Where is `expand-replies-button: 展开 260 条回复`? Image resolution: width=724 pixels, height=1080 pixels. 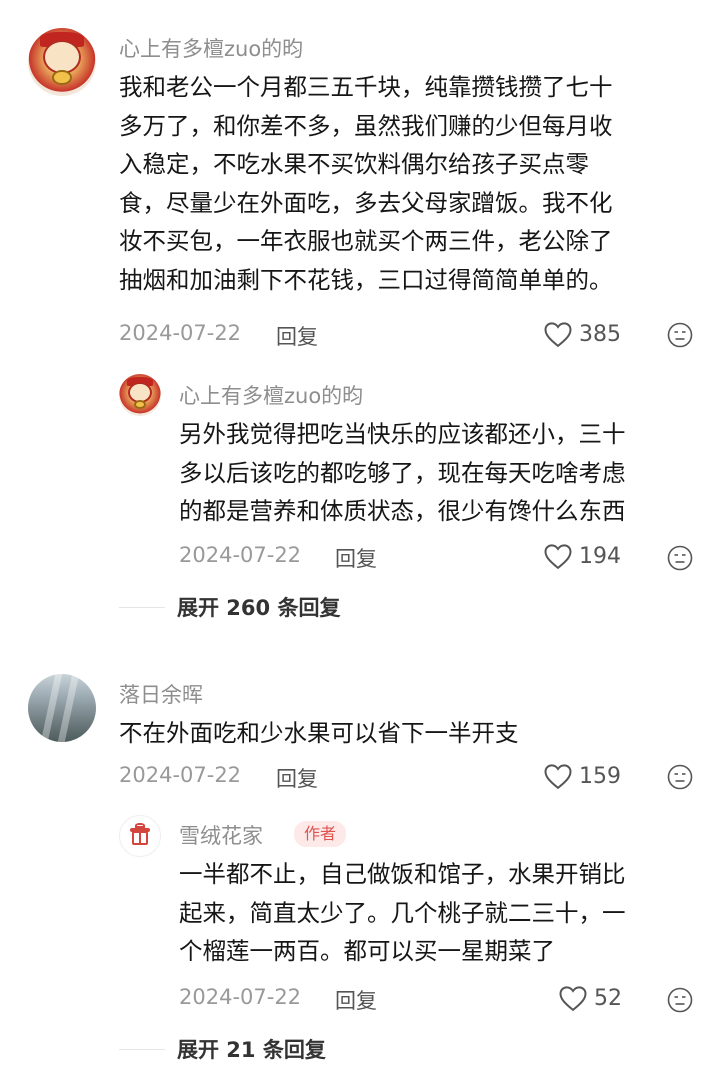 expand-replies-button: 展开 260 条回复 is located at coordinates (229, 607).